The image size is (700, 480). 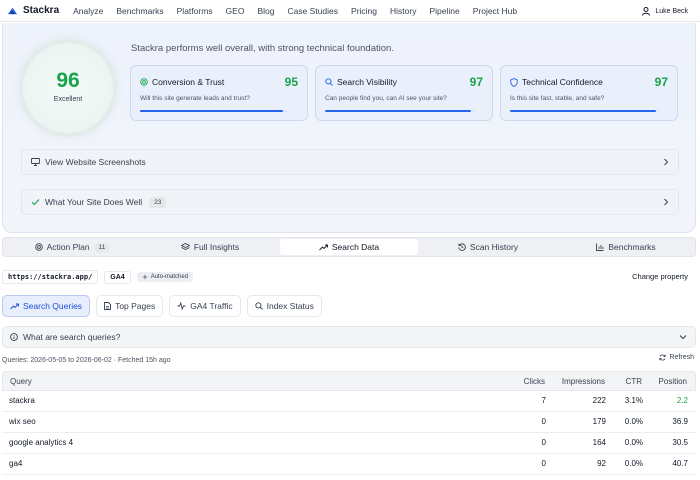 What do you see at coordinates (182, 82) in the screenshot?
I see `card-title-row: Conversion & Trust` at bounding box center [182, 82].